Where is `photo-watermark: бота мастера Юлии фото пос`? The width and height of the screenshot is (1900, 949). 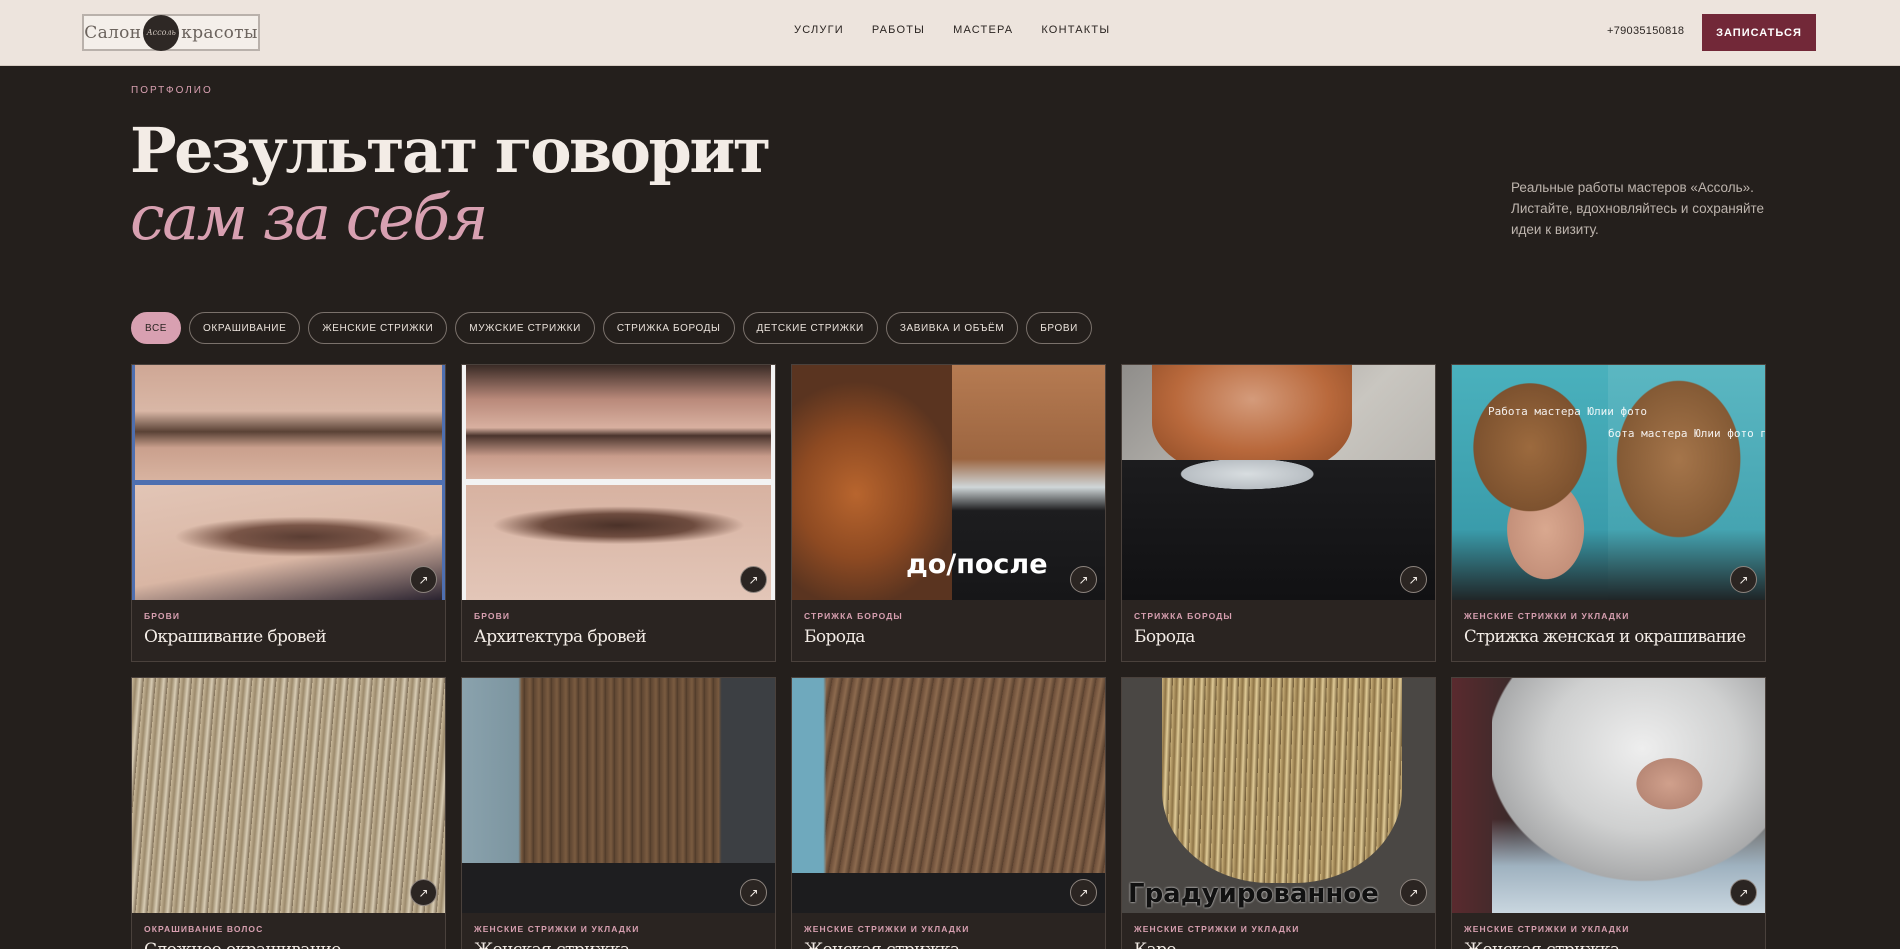 photo-watermark: бота мастера Юлии фото пос is located at coordinates (1686, 433).